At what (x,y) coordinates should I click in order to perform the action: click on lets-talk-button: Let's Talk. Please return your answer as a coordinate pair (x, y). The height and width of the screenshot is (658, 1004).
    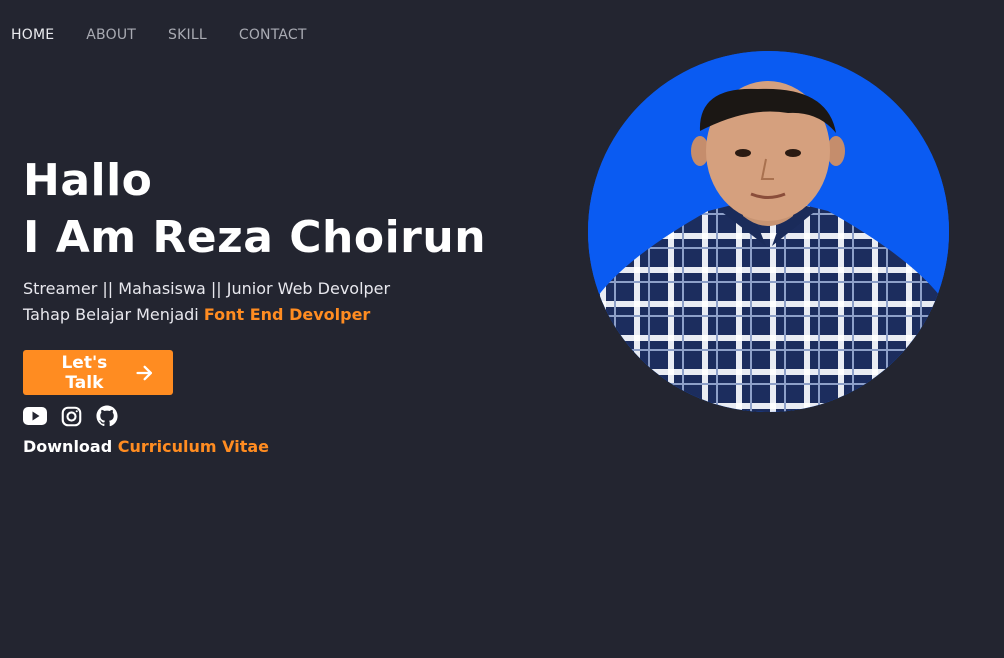
    Looking at the image, I should click on (98, 372).